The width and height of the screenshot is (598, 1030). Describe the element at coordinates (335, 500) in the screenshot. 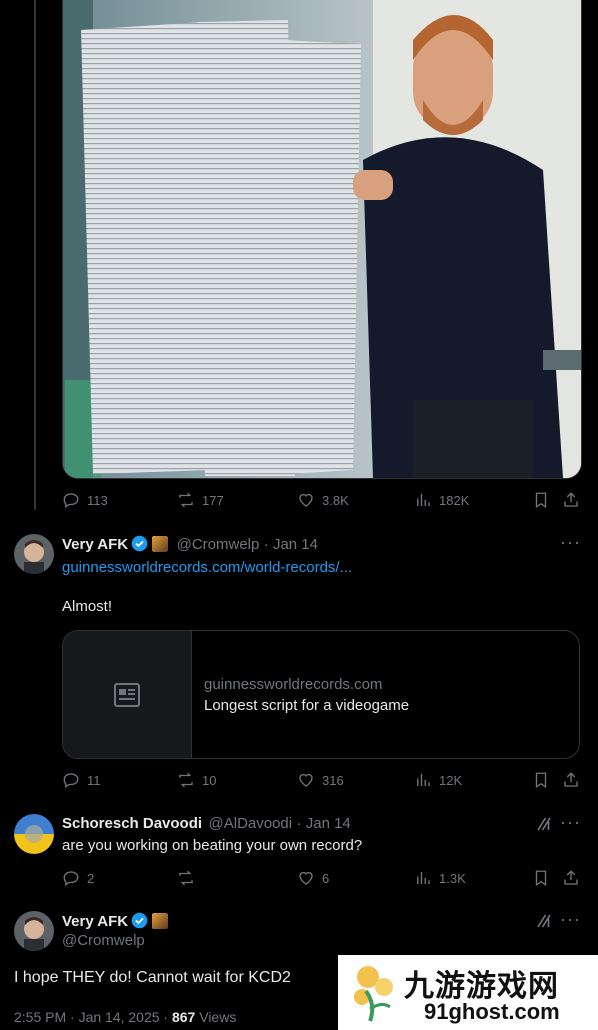

I see `like-count: 3.8K` at that location.